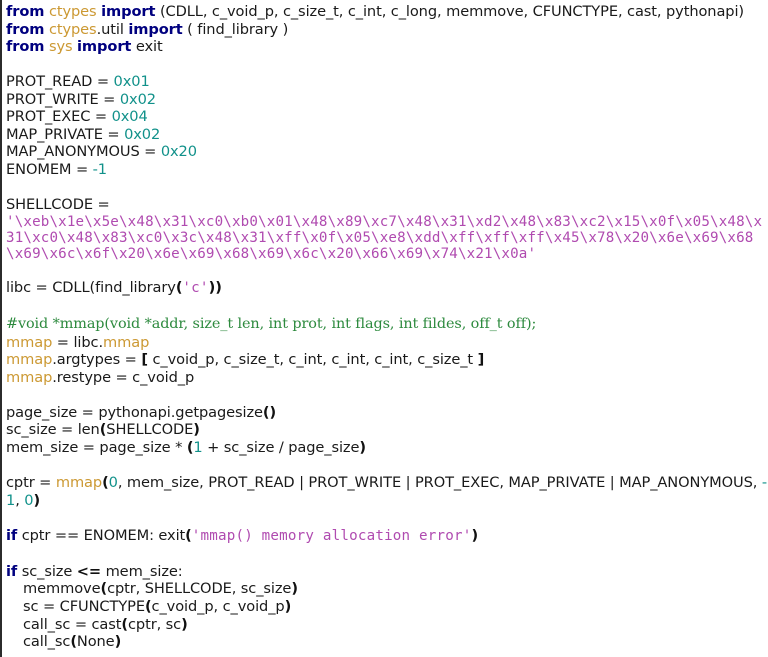  What do you see at coordinates (387, 100) in the screenshot?
I see `code-line-prot-write: PROT_WRITE = 0x02` at bounding box center [387, 100].